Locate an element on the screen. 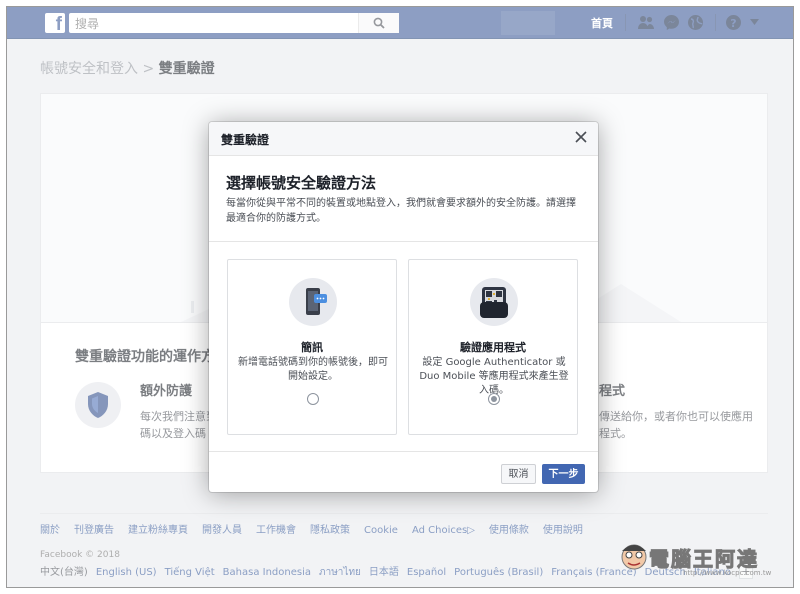  dialog-title: 雙重驗證 is located at coordinates (245, 140).